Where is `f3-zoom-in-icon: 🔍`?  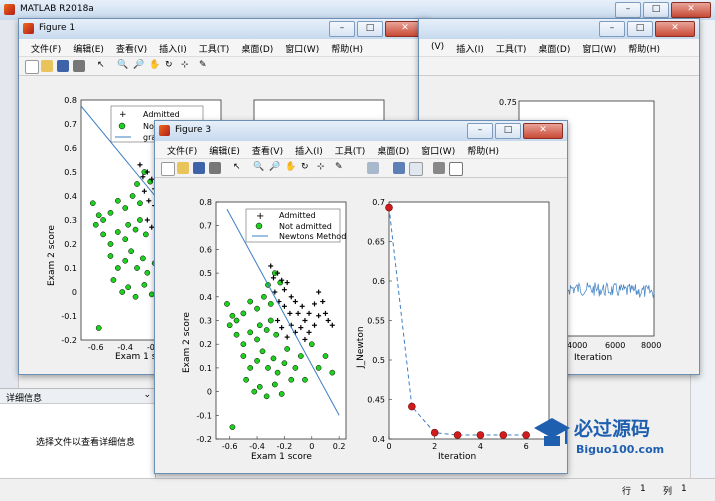 f3-zoom-in-icon: 🔍 is located at coordinates (259, 168).